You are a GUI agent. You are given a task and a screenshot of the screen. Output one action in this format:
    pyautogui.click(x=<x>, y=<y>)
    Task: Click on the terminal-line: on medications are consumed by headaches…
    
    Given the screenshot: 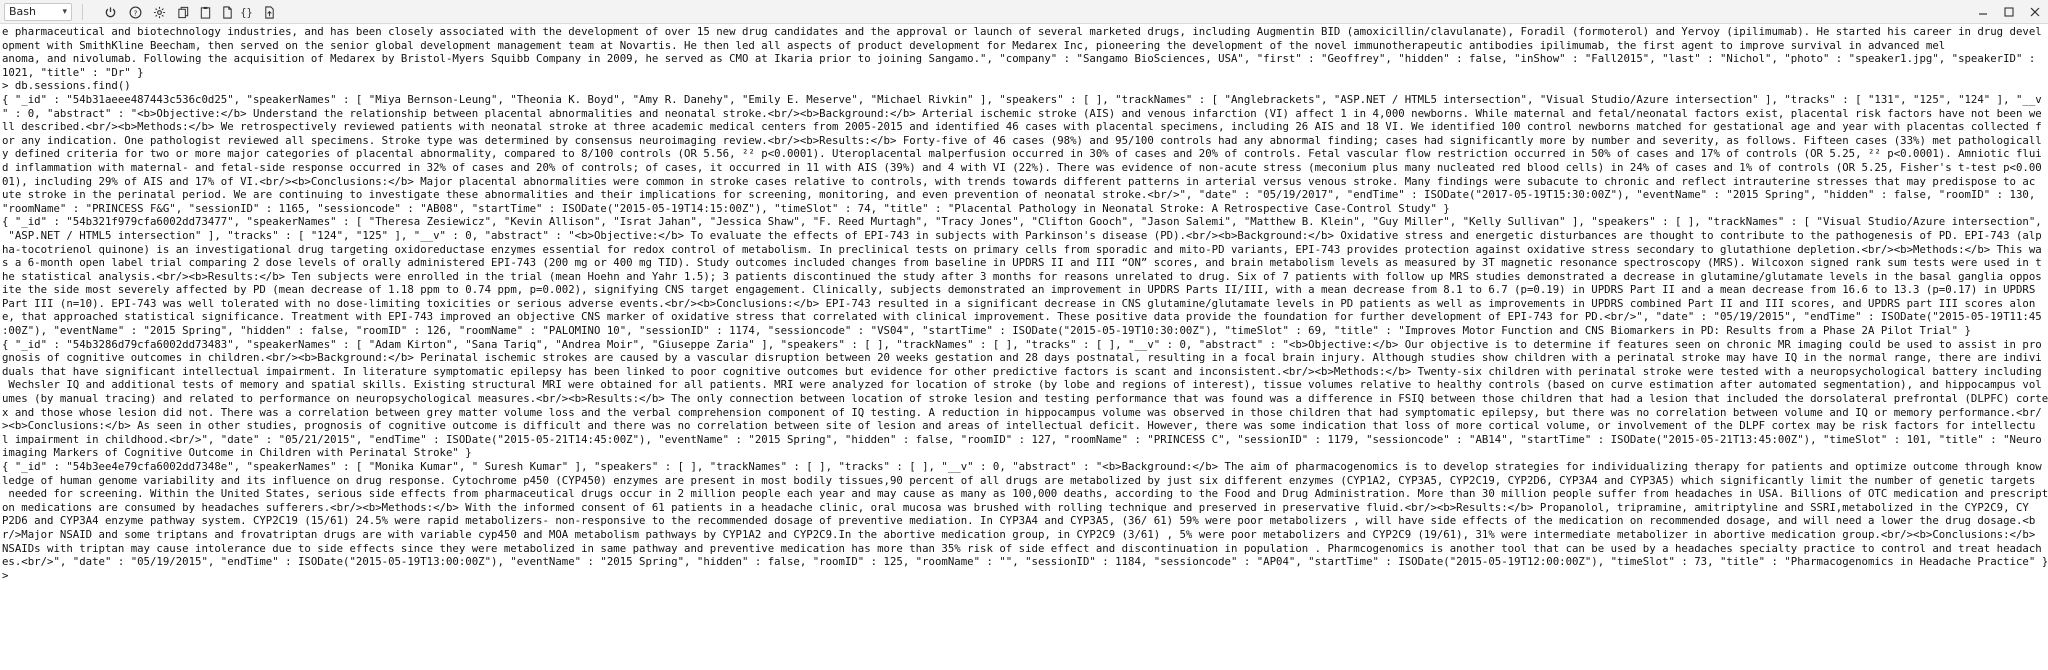 What is the action you would take?
    pyautogui.click(x=1015, y=507)
    